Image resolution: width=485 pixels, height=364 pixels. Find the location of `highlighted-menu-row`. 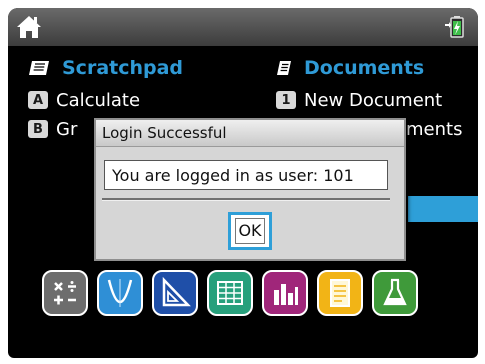

highlighted-menu-row is located at coordinates (443, 209).